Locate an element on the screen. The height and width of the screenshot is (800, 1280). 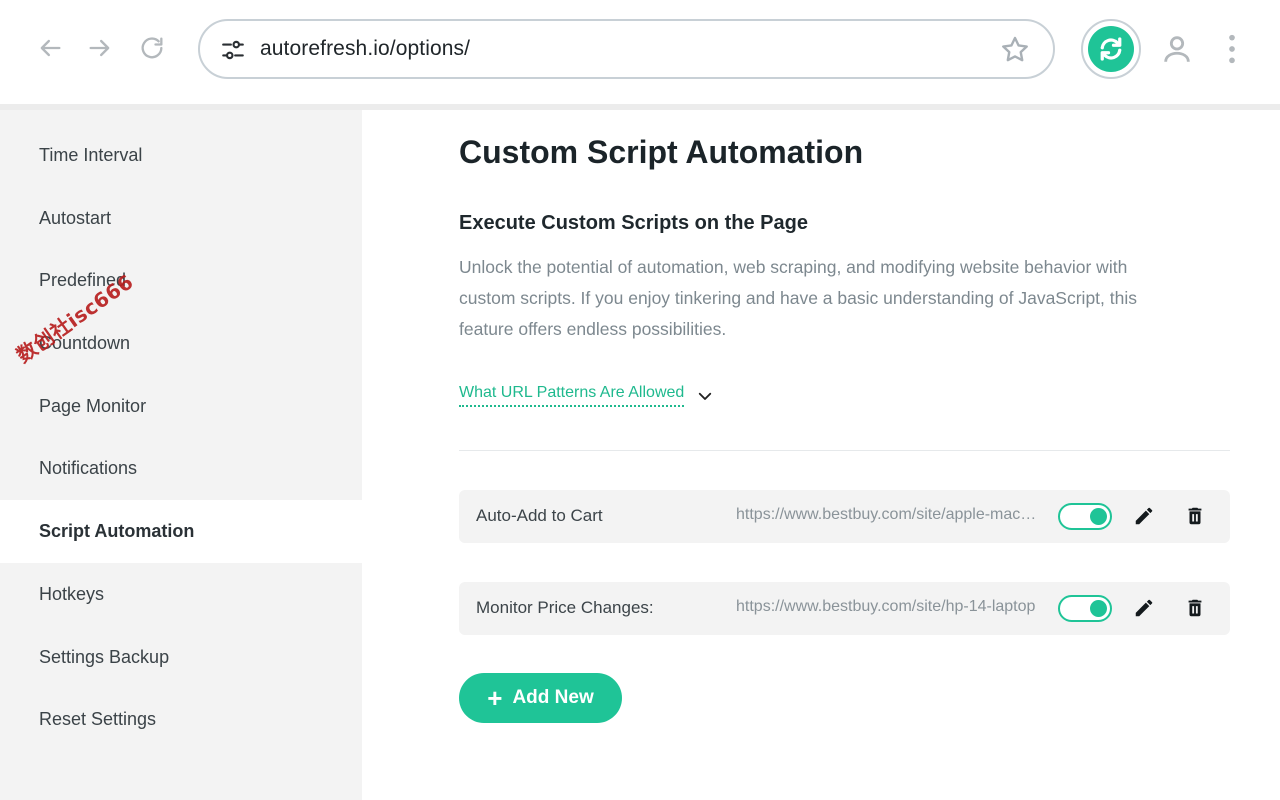
sidebar-item-time-interval: Time Interval is located at coordinates (181, 155).